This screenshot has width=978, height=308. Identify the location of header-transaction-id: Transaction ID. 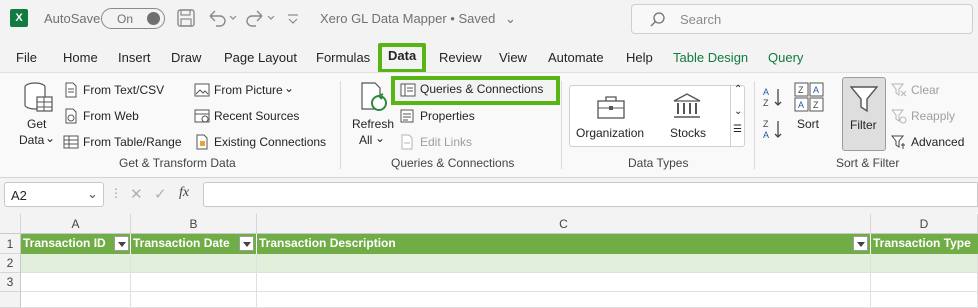
(64, 243).